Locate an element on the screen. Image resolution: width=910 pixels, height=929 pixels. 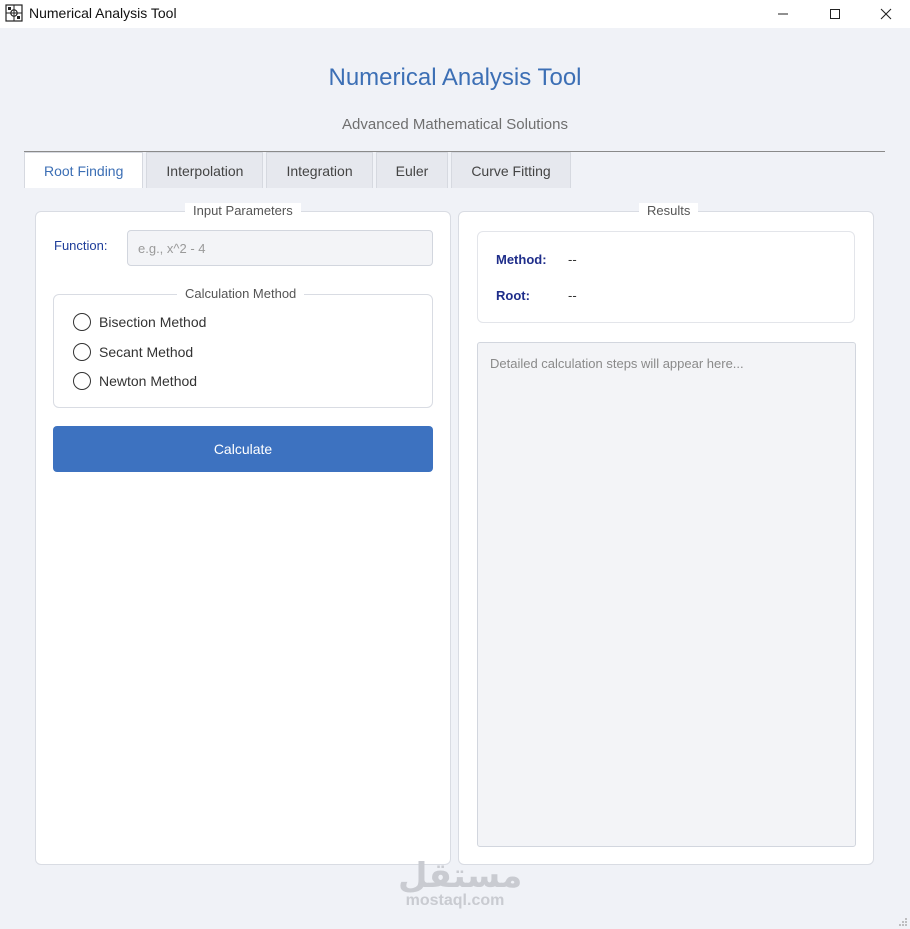
maximize-button is located at coordinates (835, 14).